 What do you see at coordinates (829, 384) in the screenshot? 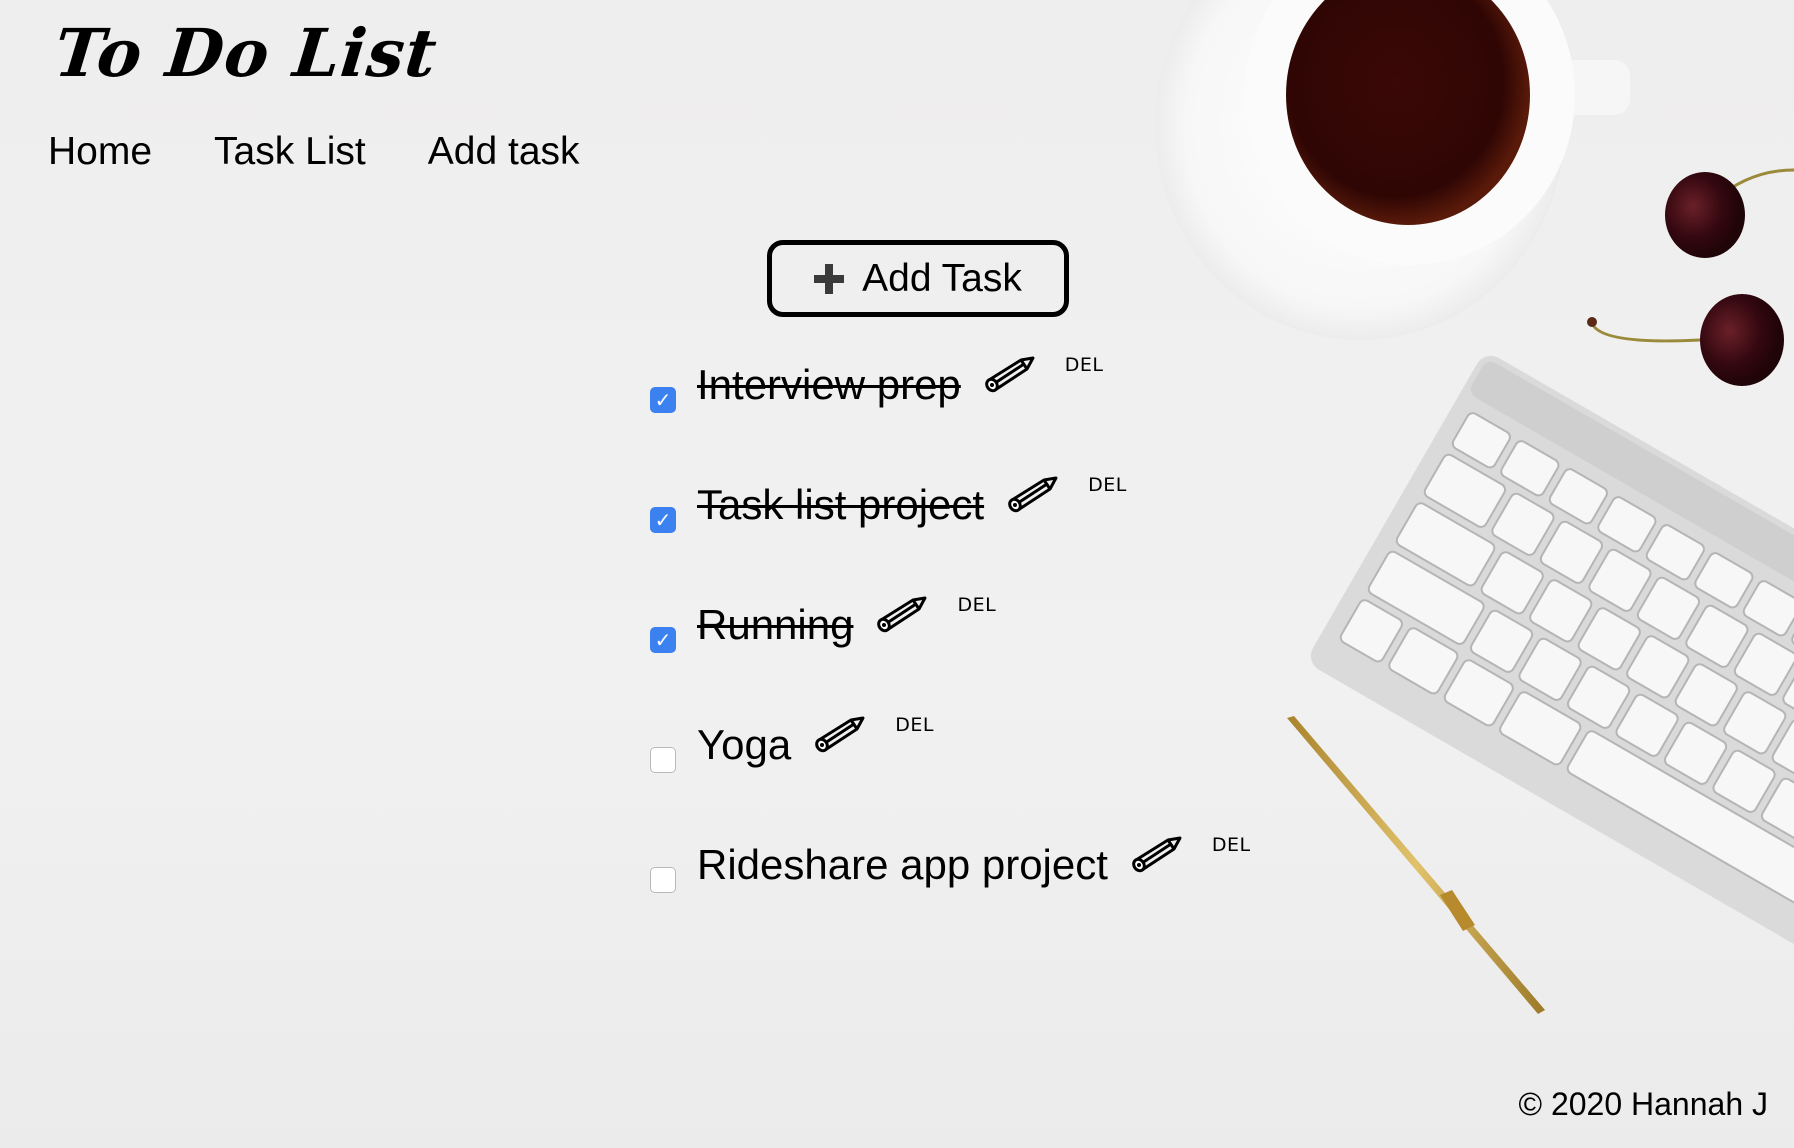
I see `task-text: Interview prep` at bounding box center [829, 384].